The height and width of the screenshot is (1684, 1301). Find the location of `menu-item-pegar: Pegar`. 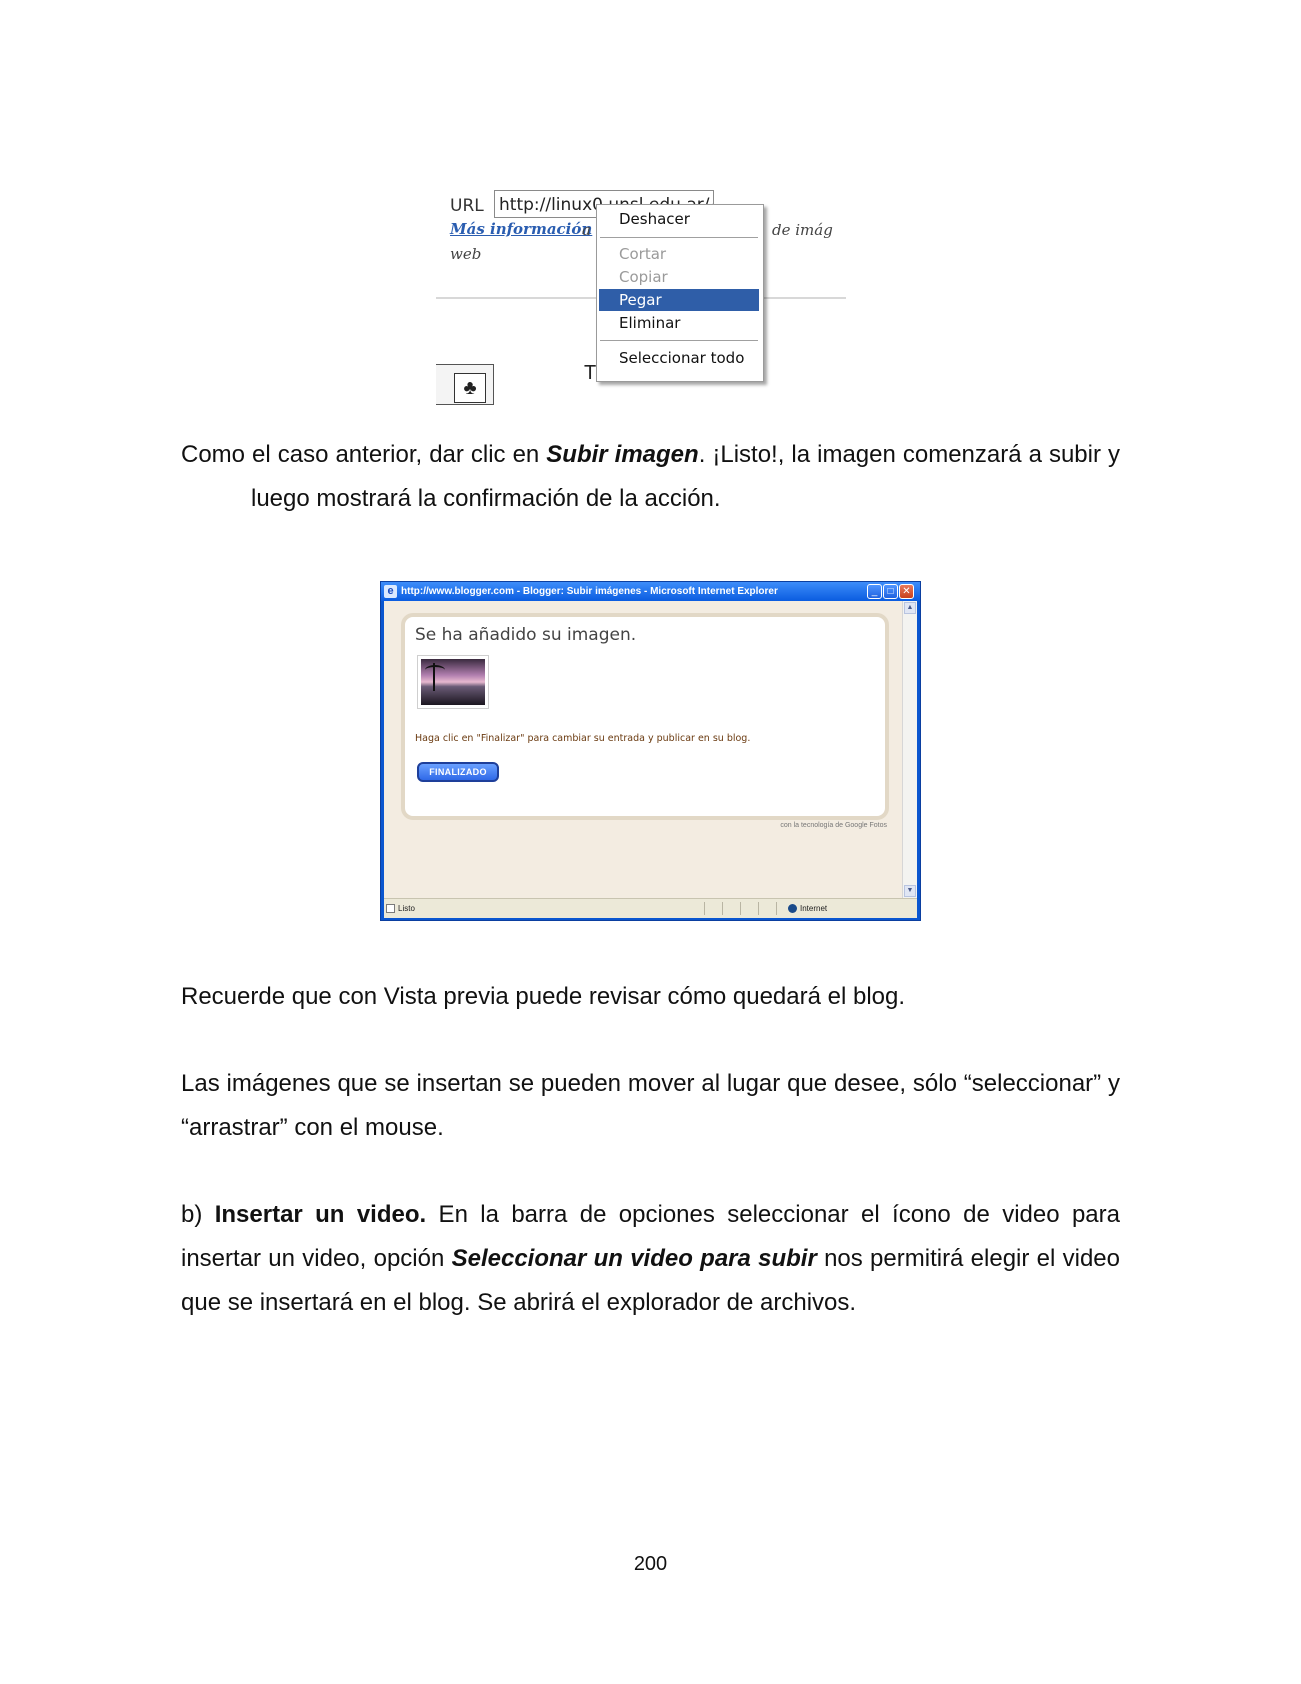

menu-item-pegar: Pegar is located at coordinates (679, 300).